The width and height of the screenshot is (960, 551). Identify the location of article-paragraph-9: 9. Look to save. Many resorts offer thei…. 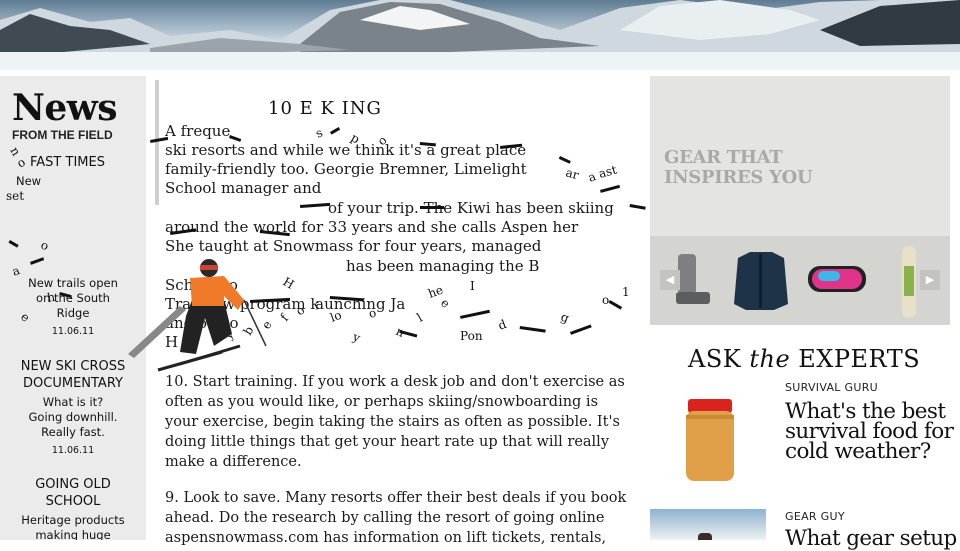
(396, 518).